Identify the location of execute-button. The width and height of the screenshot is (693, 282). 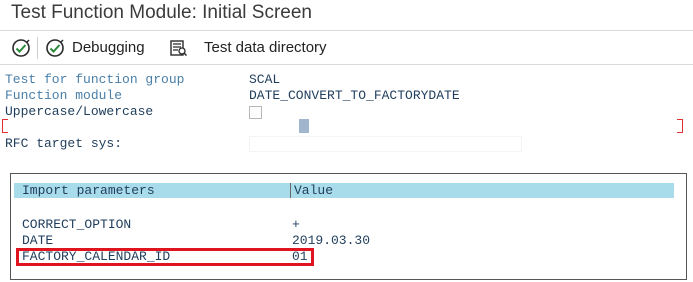
(21, 47).